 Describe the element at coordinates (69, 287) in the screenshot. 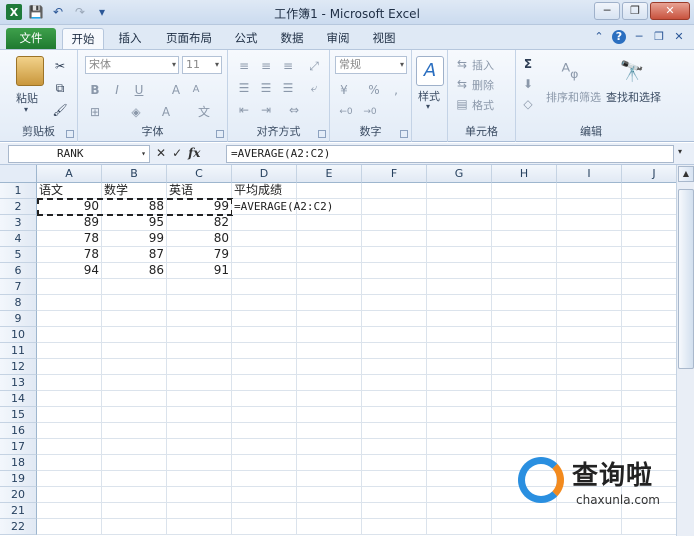

I see `cell-a7` at that location.